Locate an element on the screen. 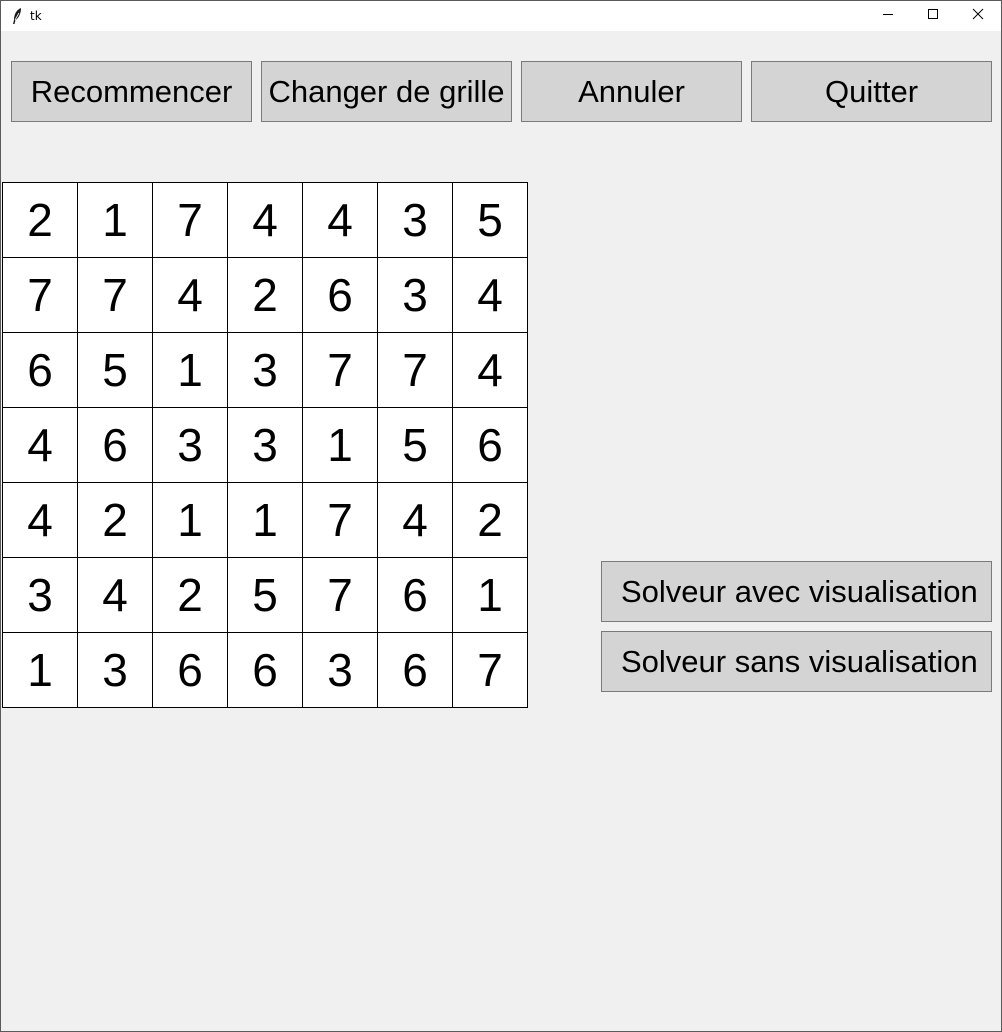 This screenshot has width=1002, height=1032. quit-button: Quitter is located at coordinates (871, 91).